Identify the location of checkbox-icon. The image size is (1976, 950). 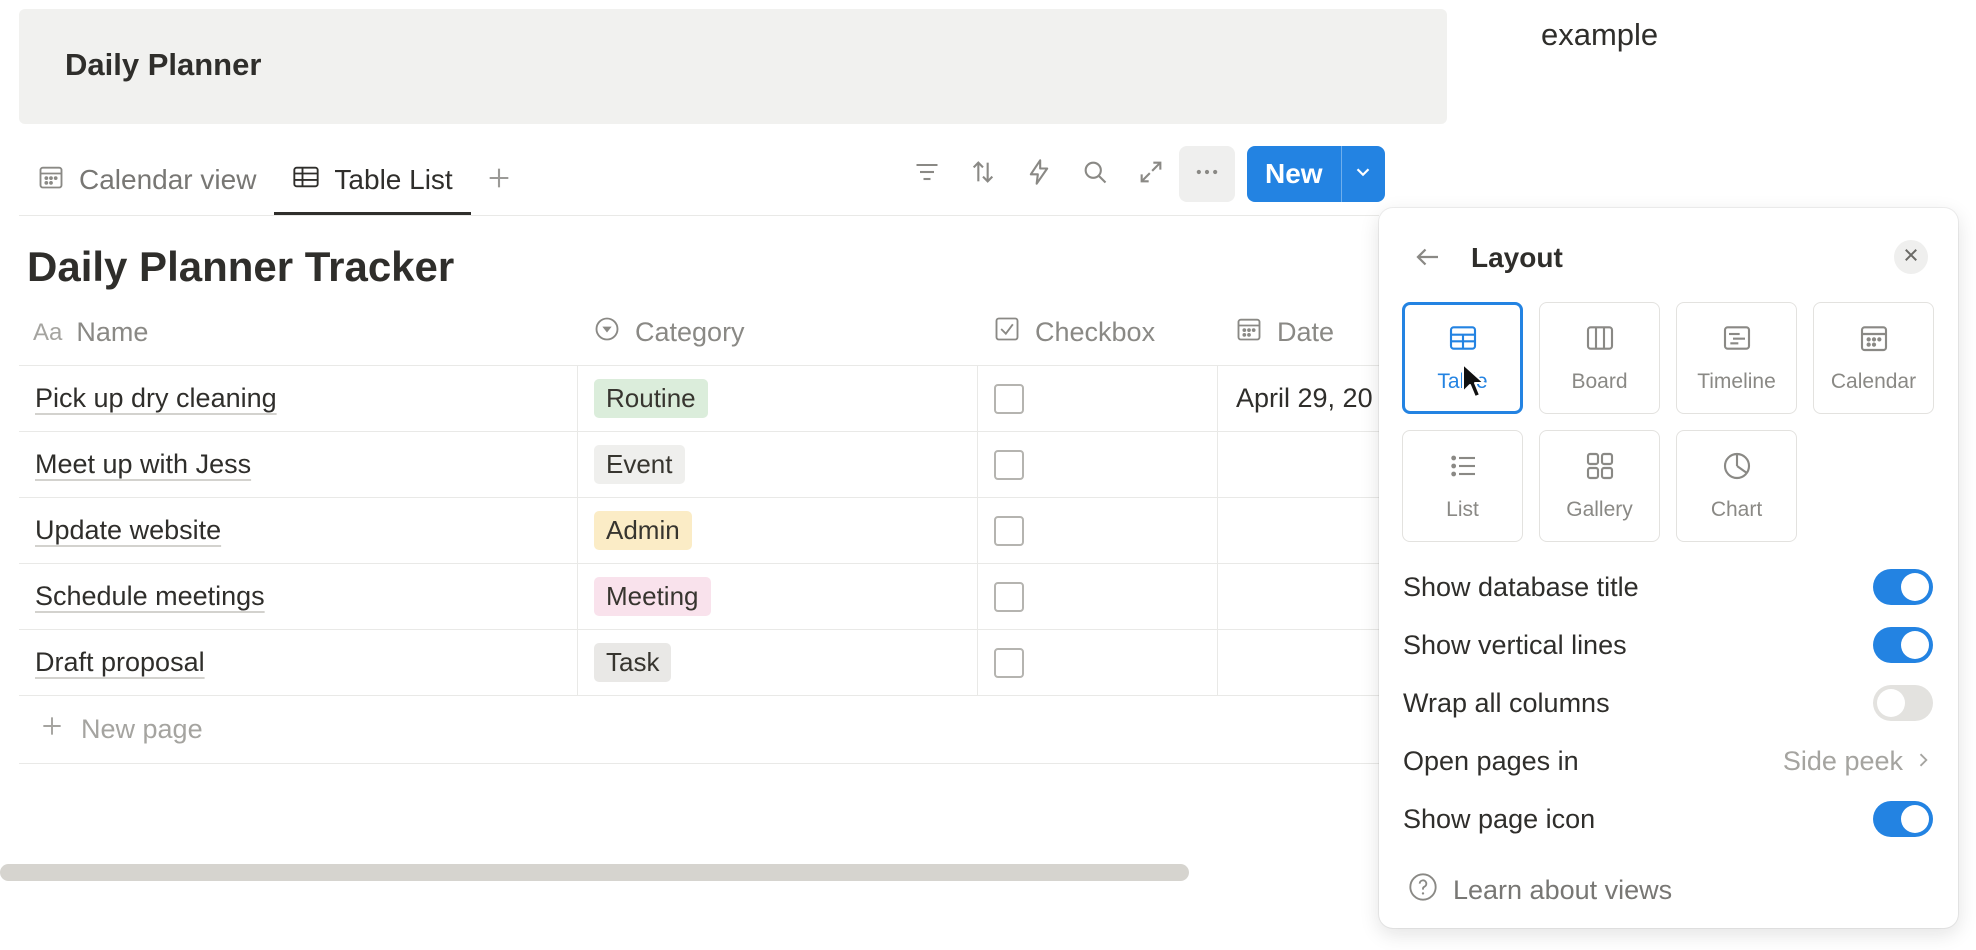
(1007, 332).